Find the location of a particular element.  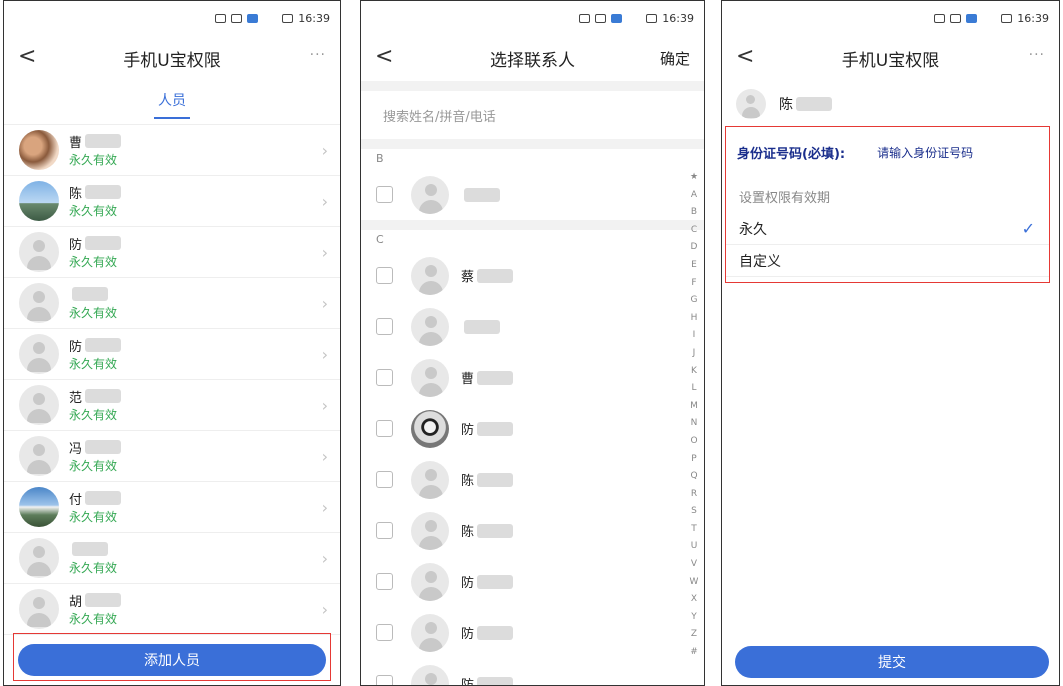

alphabet-letter: F is located at coordinates (693, 284).